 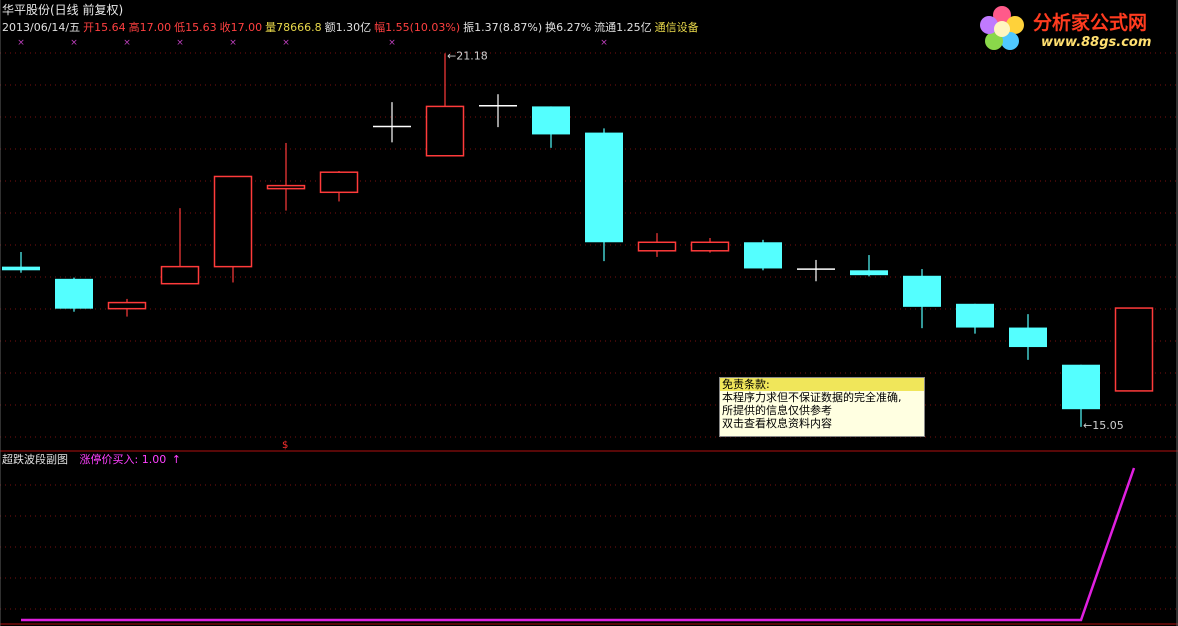 What do you see at coordinates (241, 27) in the screenshot?
I see `quote-field: 收17.00` at bounding box center [241, 27].